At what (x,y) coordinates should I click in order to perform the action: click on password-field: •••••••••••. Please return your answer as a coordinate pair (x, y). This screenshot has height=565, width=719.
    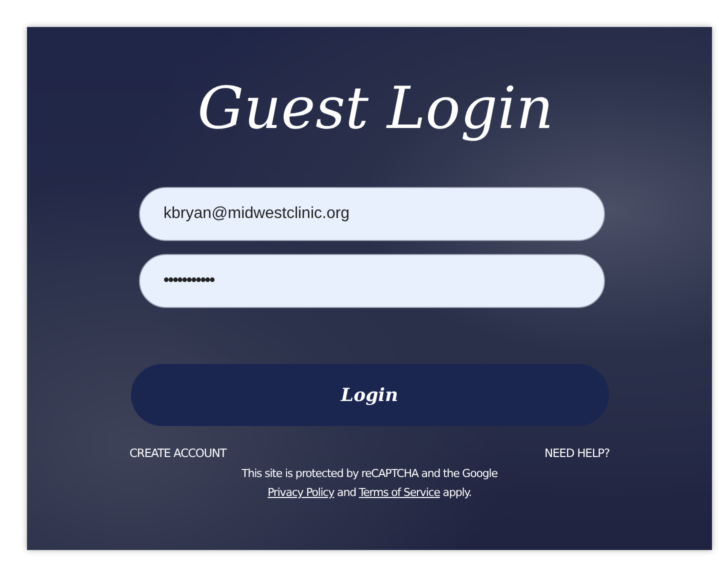
    Looking at the image, I should click on (371, 281).